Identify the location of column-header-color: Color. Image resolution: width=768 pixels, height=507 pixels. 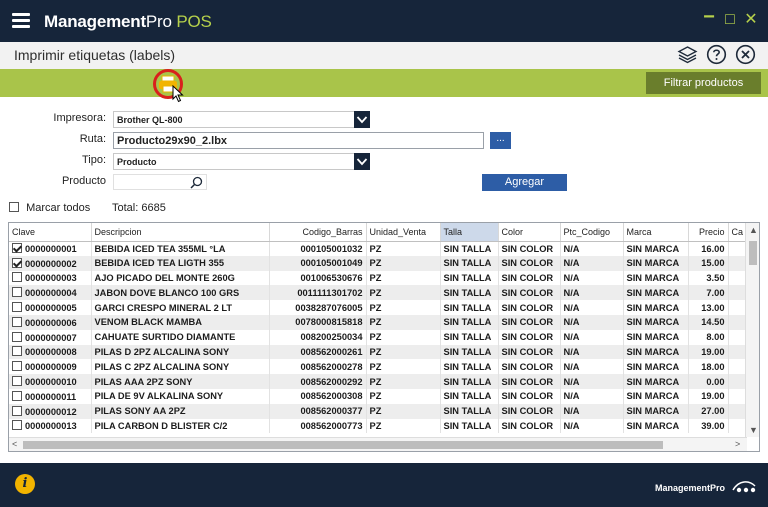
(529, 232).